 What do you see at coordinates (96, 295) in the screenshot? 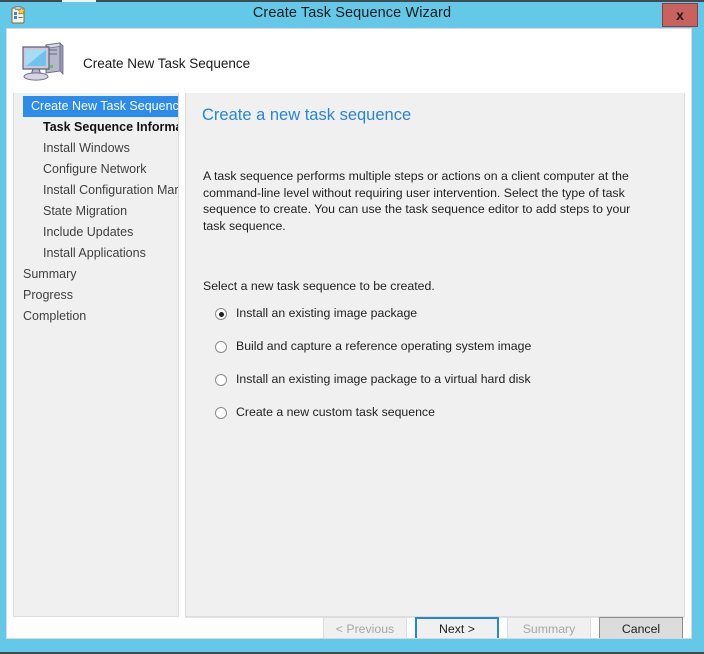
I see `sidebar-item: Progress` at bounding box center [96, 295].